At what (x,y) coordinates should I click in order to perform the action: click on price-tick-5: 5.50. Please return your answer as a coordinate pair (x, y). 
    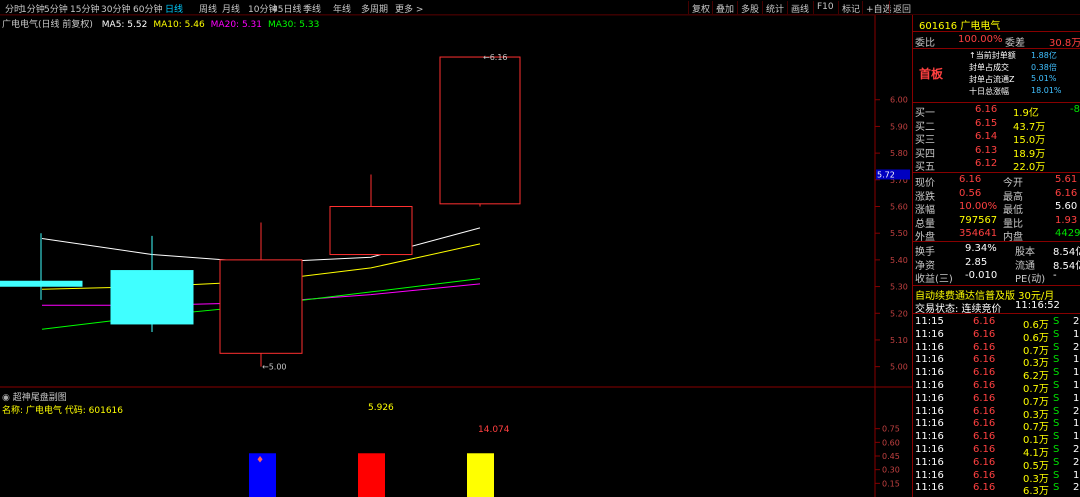
    Looking at the image, I should click on (899, 233).